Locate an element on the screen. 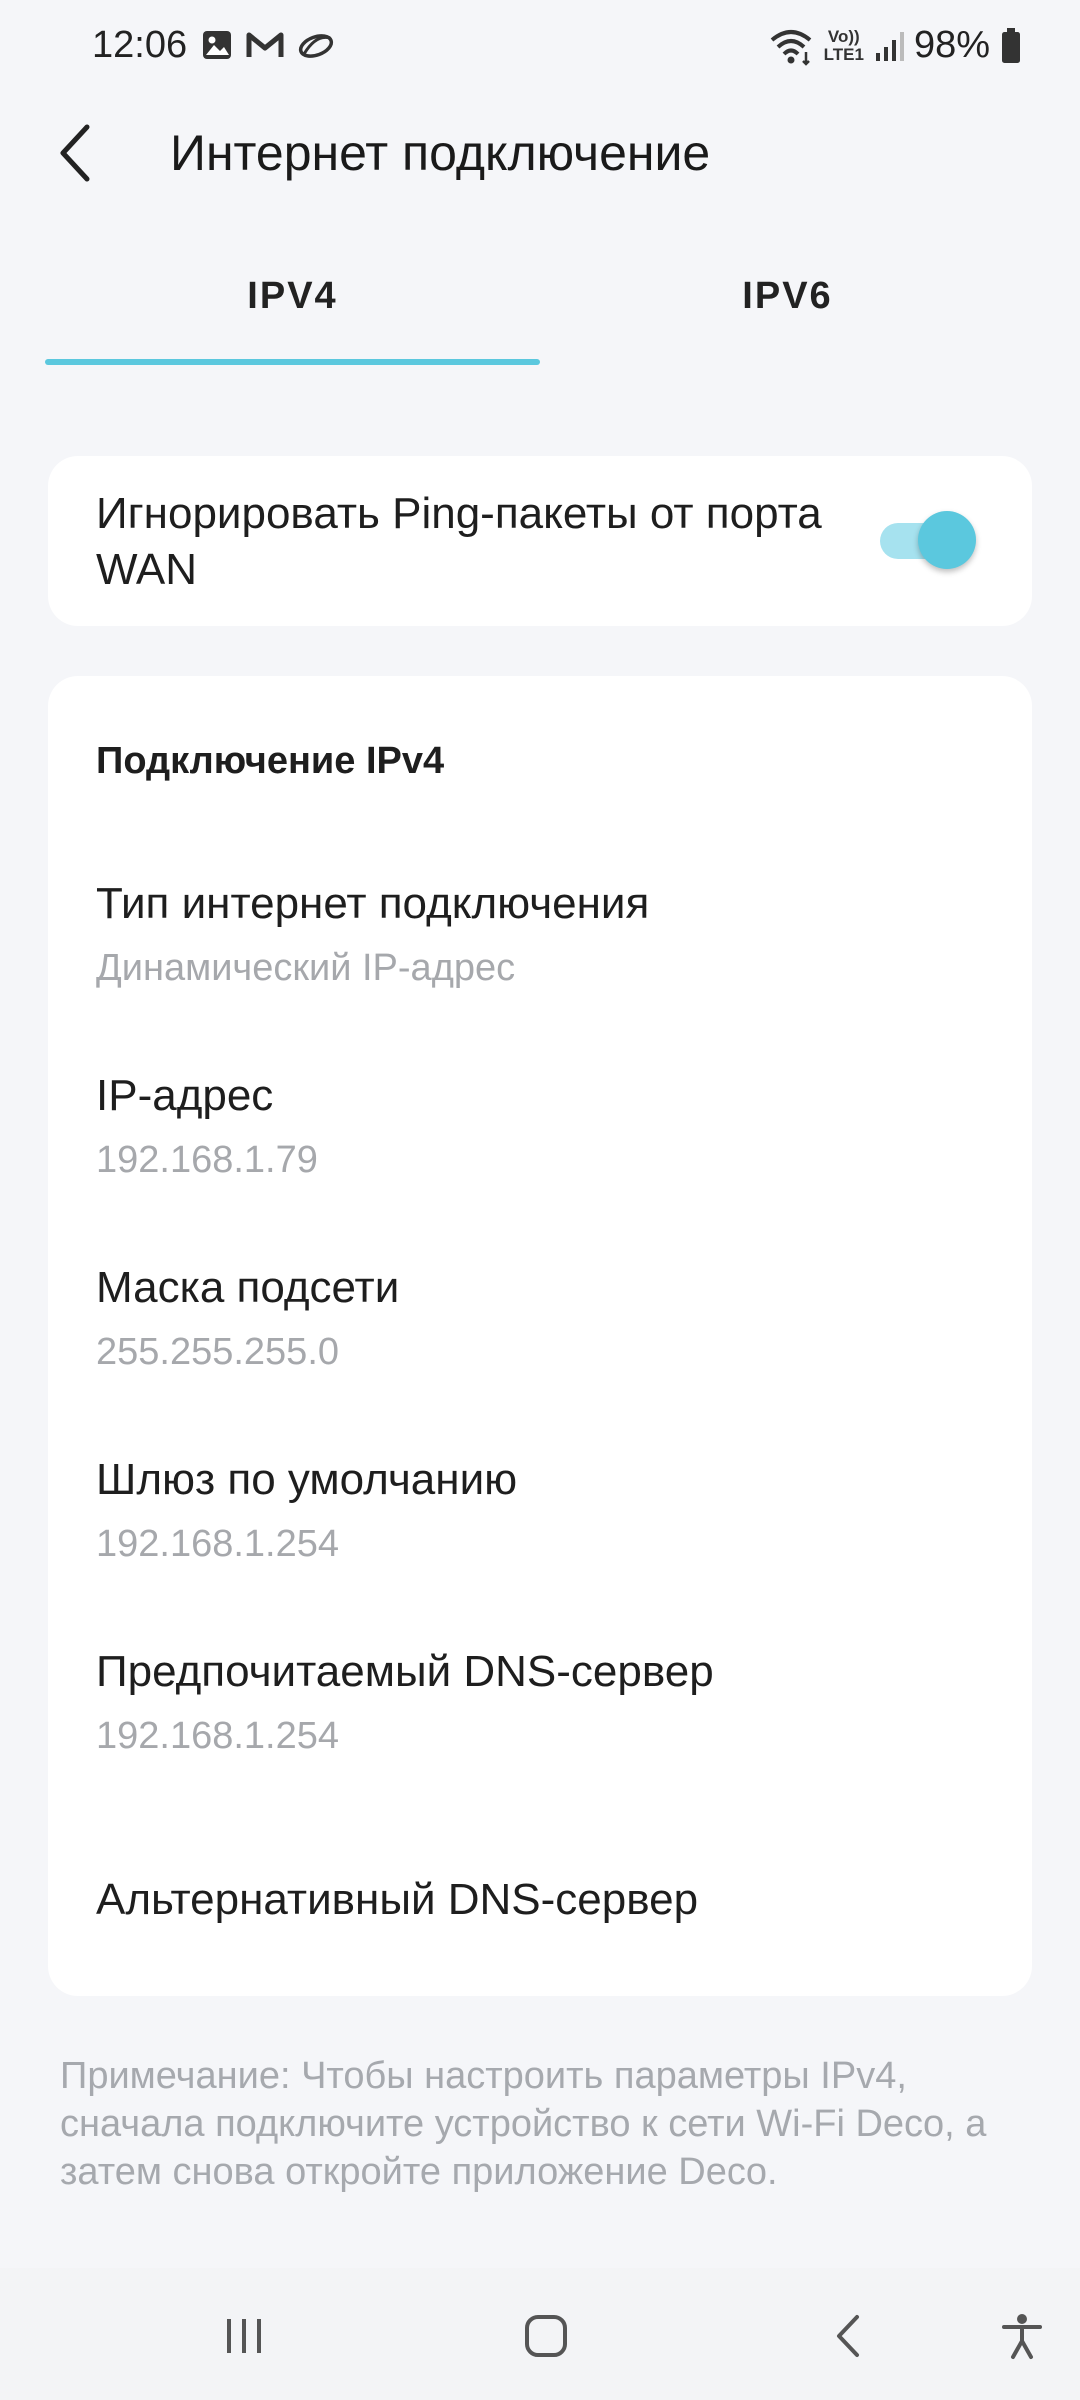 The image size is (1080, 2400). back-arrow-icon is located at coordinates (75, 153).